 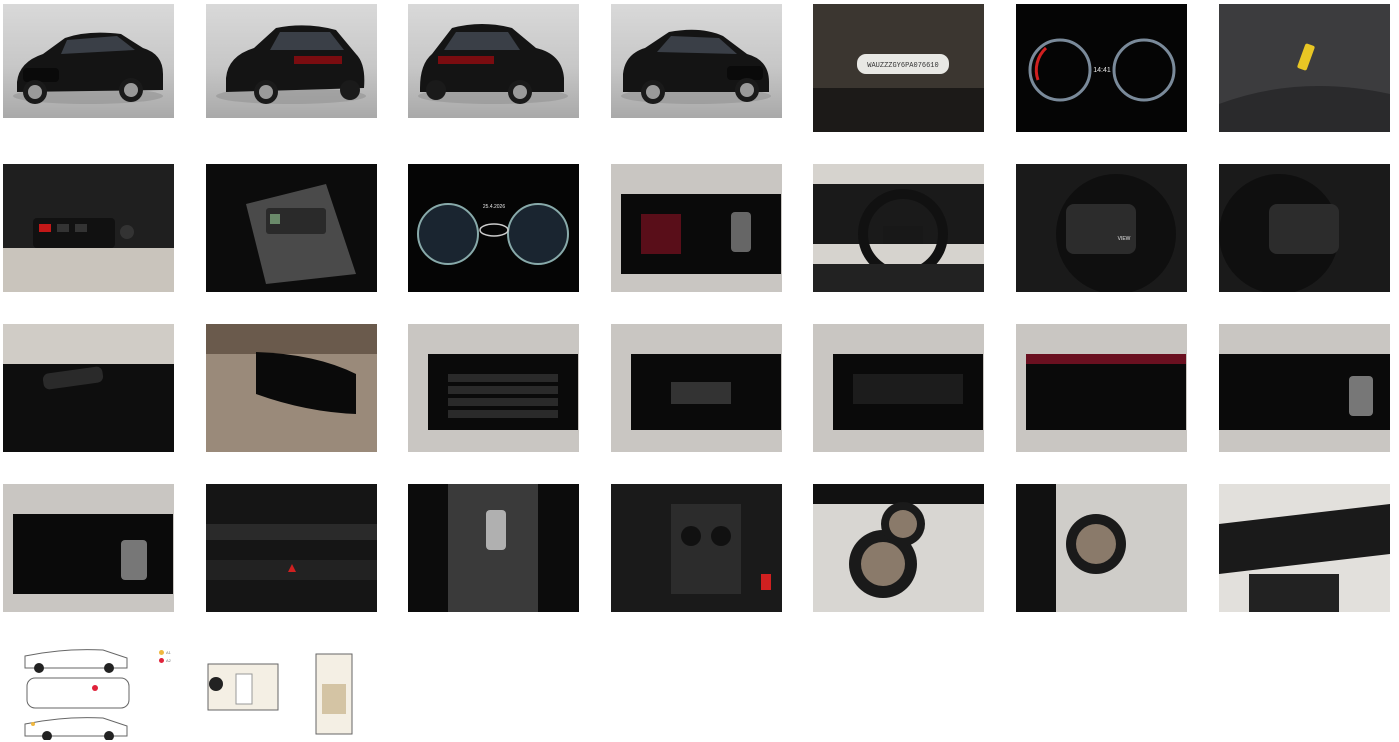 What do you see at coordinates (493, 64) in the screenshot?
I see `car-rear-right-image` at bounding box center [493, 64].